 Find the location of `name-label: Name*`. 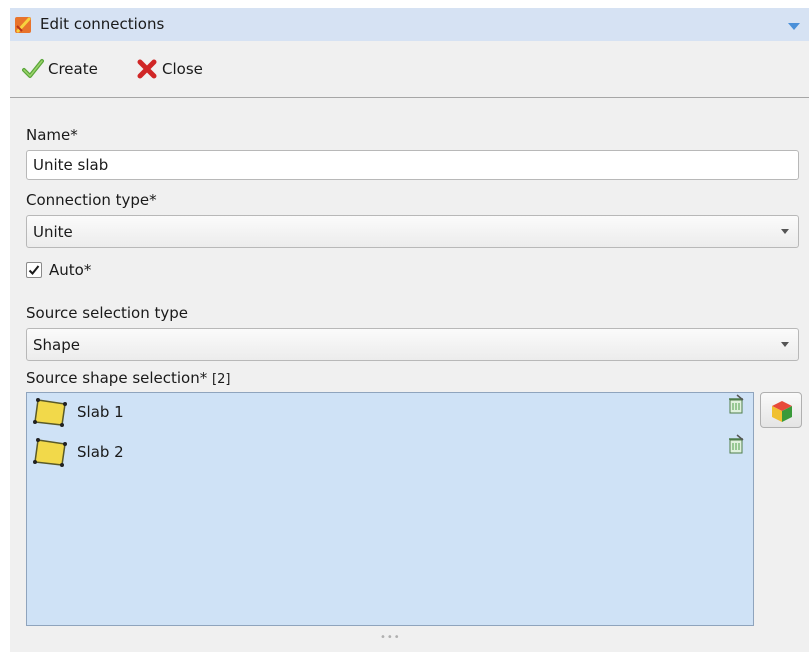

name-label: Name* is located at coordinates (52, 135).